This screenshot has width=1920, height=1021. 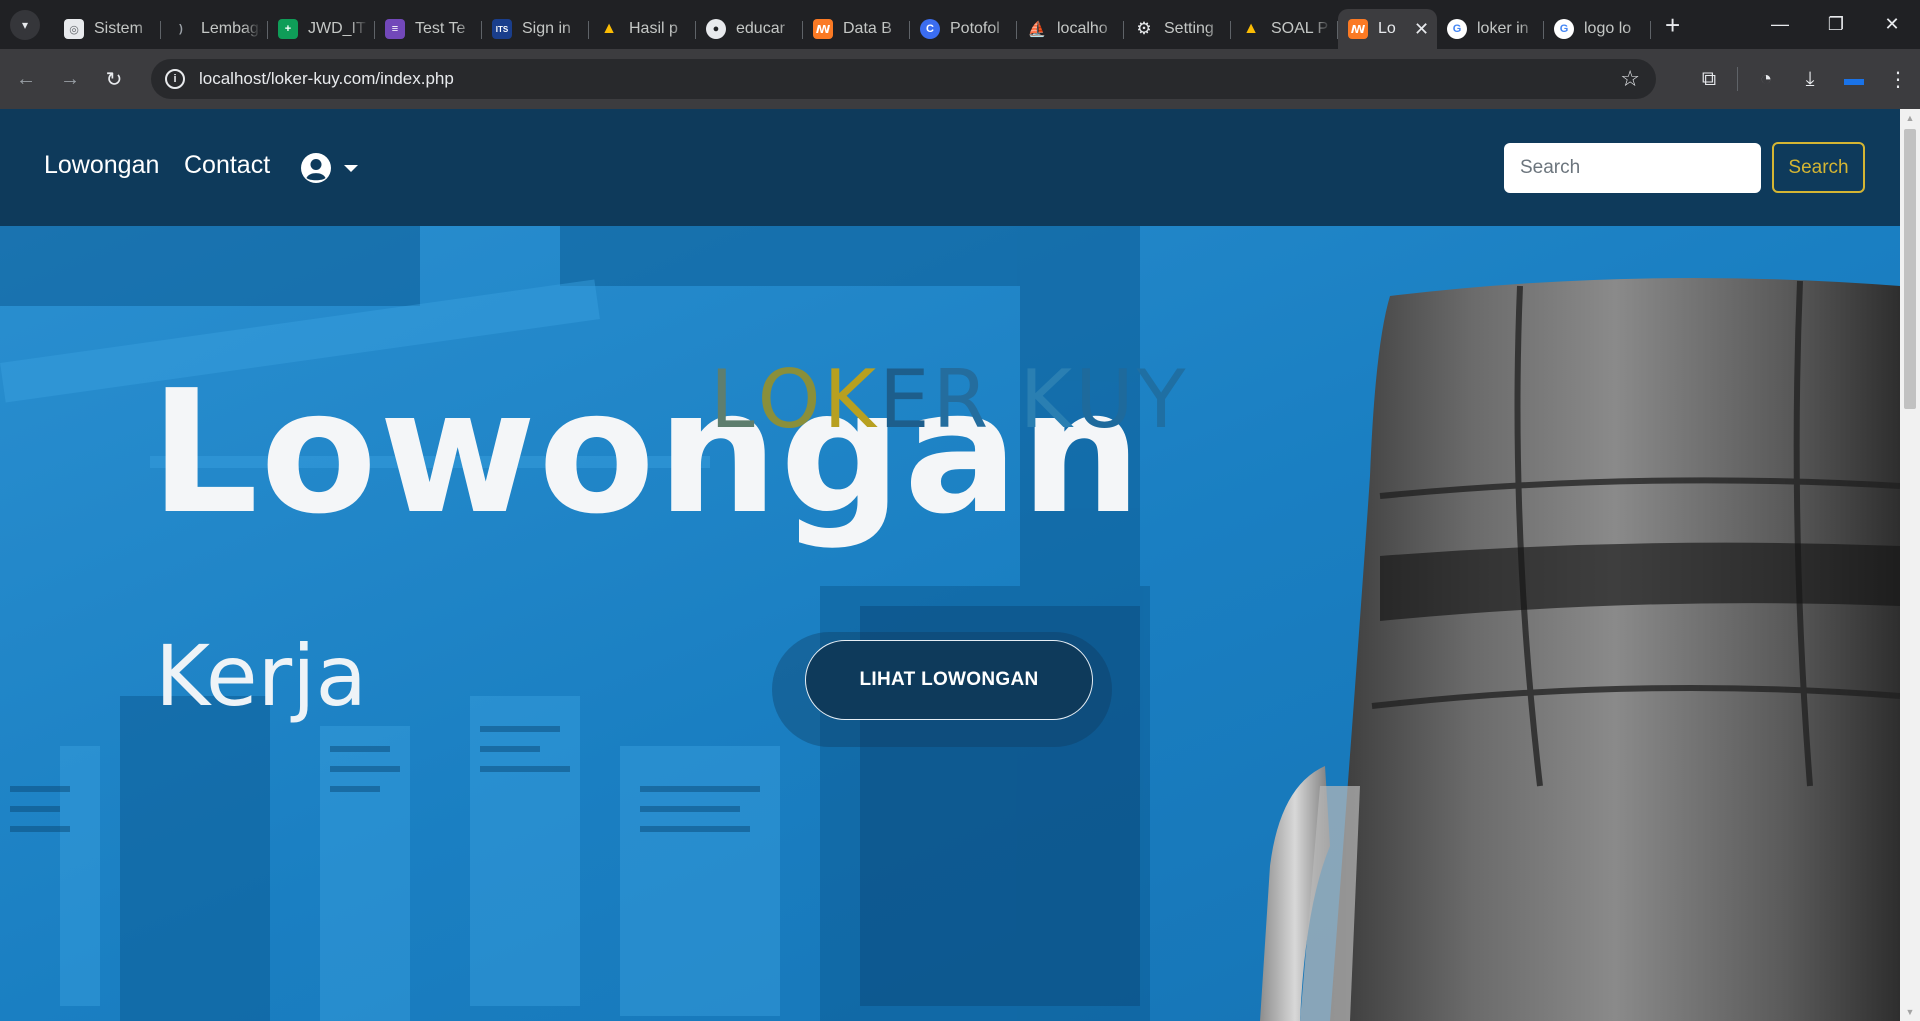 I want to click on tab-search-button: ▾, so click(x=25, y=24).